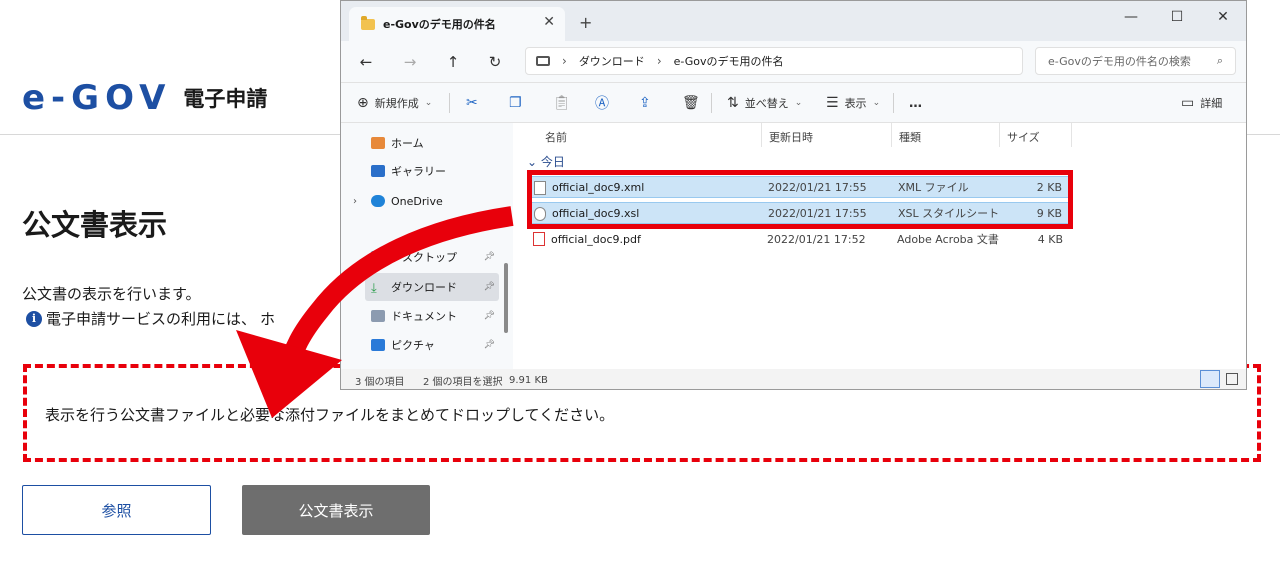 The image size is (1280, 570). Describe the element at coordinates (34, 318) in the screenshot. I see `info-icon: i` at that location.